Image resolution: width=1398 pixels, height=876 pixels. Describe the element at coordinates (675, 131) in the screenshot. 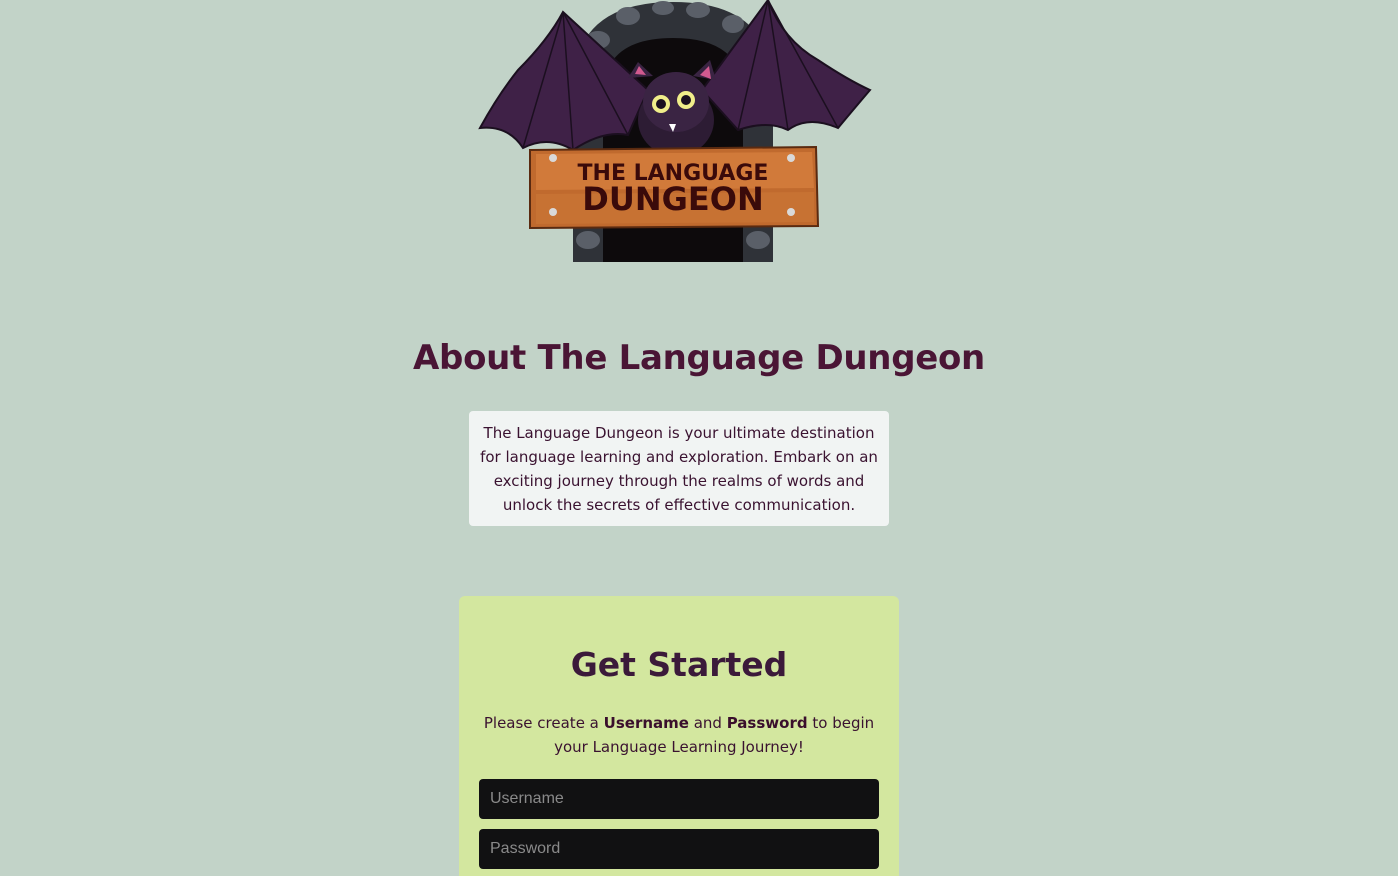

I see `language-dungeon-logo: THE LANGUAGE DUNGEON` at that location.